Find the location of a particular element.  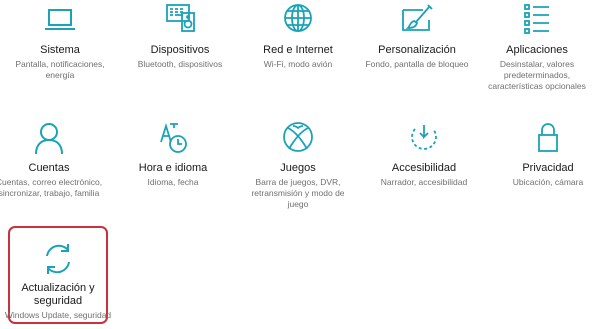

tile-description: Fondo, pantalla de bloqueo is located at coordinates (417, 64).